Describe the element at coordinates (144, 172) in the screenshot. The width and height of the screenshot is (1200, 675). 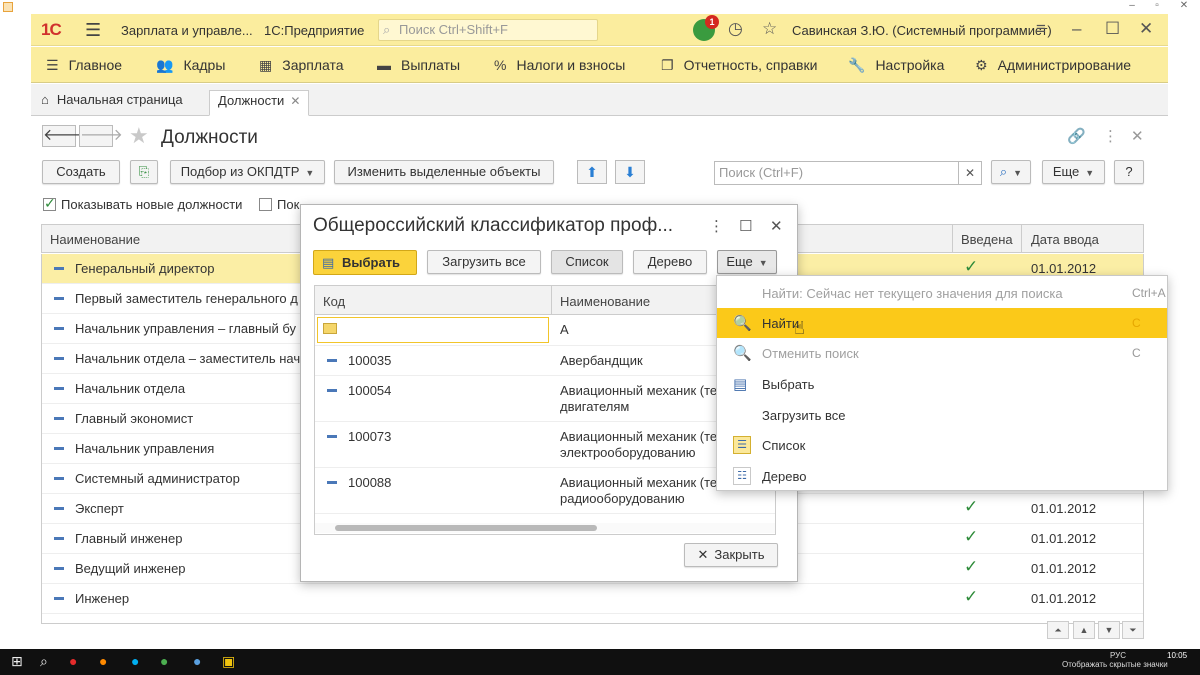
I see `copy-button: ⎘` at that location.